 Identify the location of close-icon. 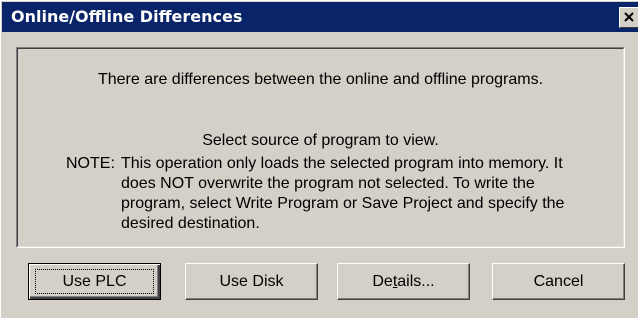
(629, 17).